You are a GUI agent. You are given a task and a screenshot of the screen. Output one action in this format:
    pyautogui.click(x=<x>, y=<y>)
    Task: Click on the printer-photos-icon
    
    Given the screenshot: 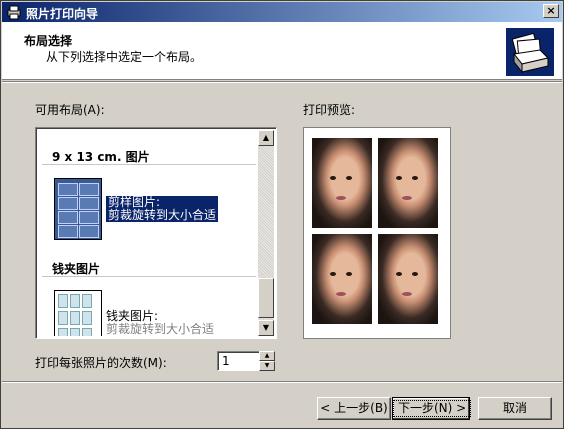 What is the action you would take?
    pyautogui.click(x=530, y=52)
    